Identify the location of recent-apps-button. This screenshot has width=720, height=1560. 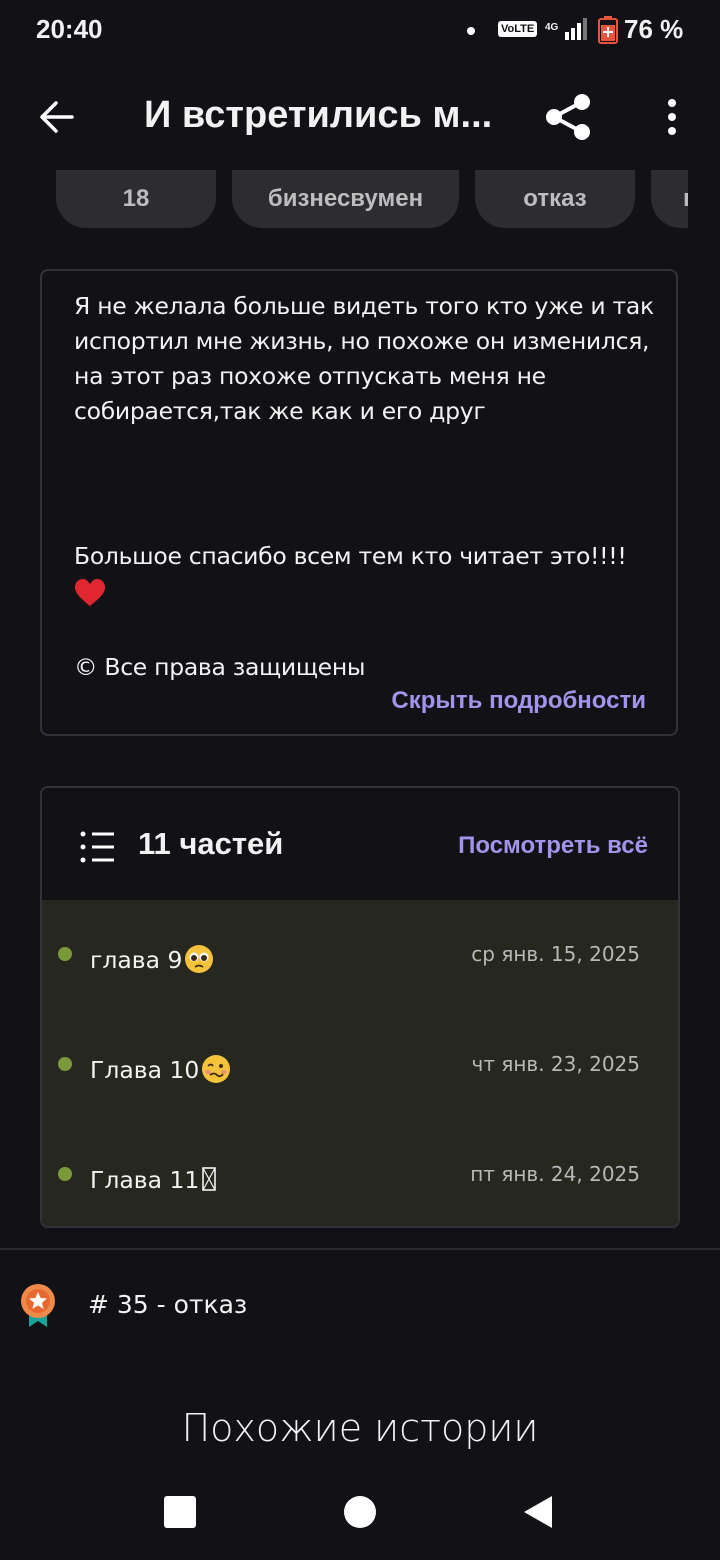
(180, 1512).